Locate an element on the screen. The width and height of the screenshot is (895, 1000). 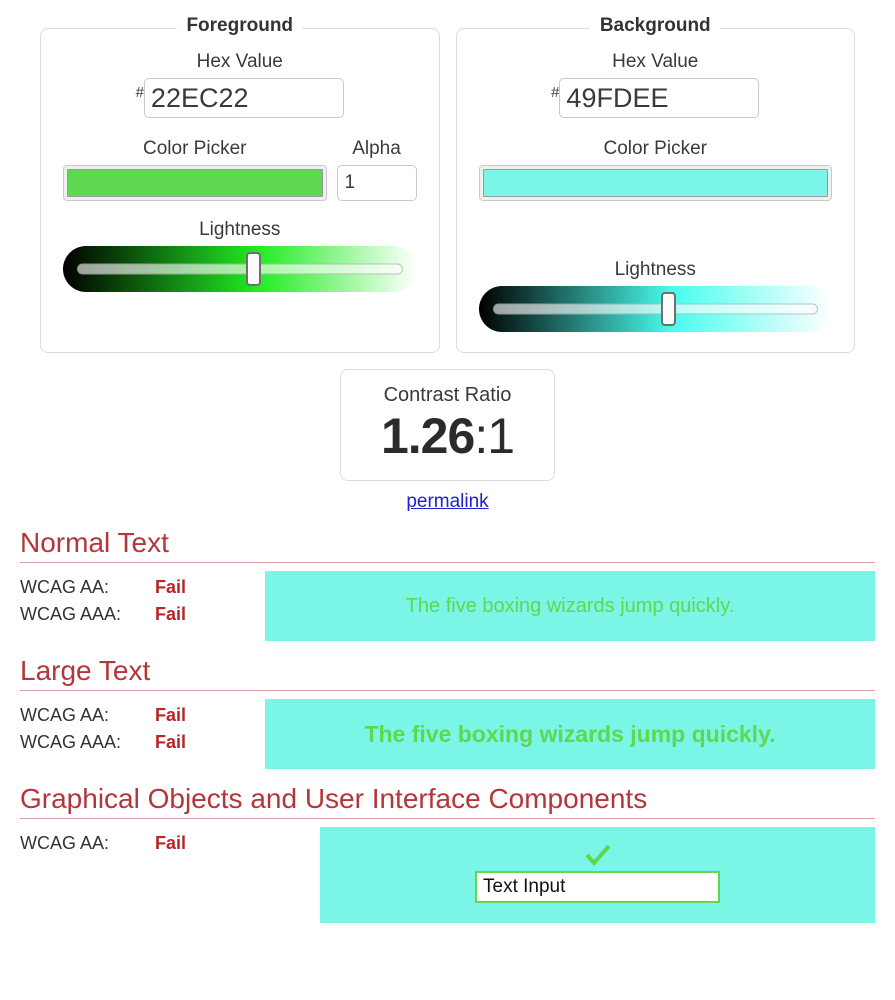
results-large-text: WCAG AA: Fail WCAG AAA: Fail is located at coordinates (142, 734).